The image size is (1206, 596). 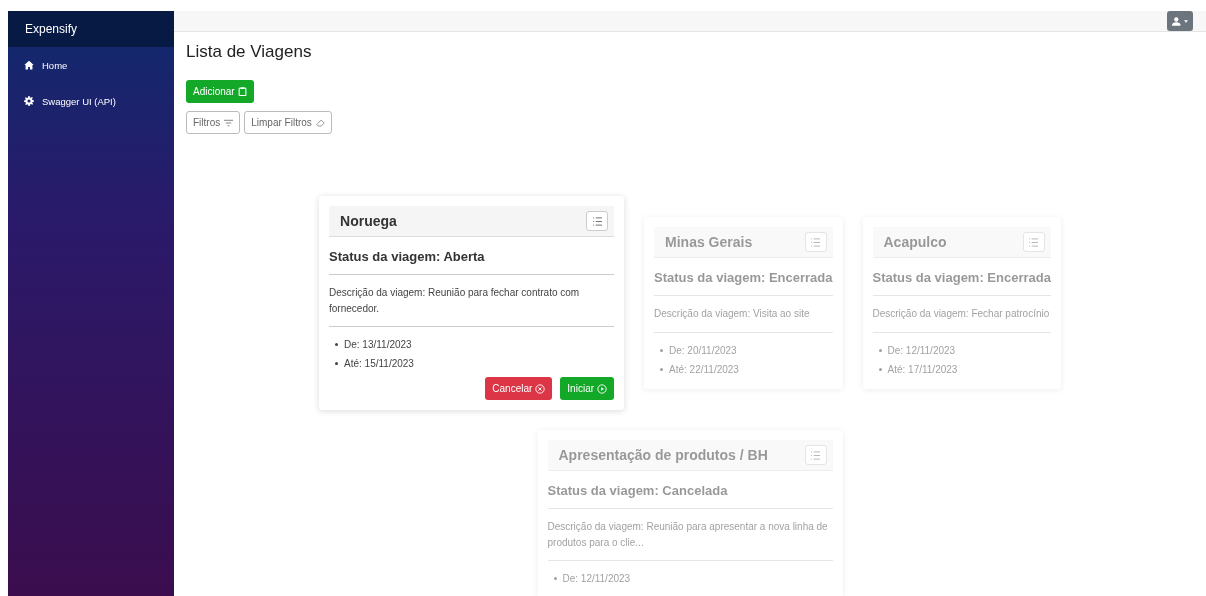 I want to click on play-circle-icon, so click(x=602, y=388).